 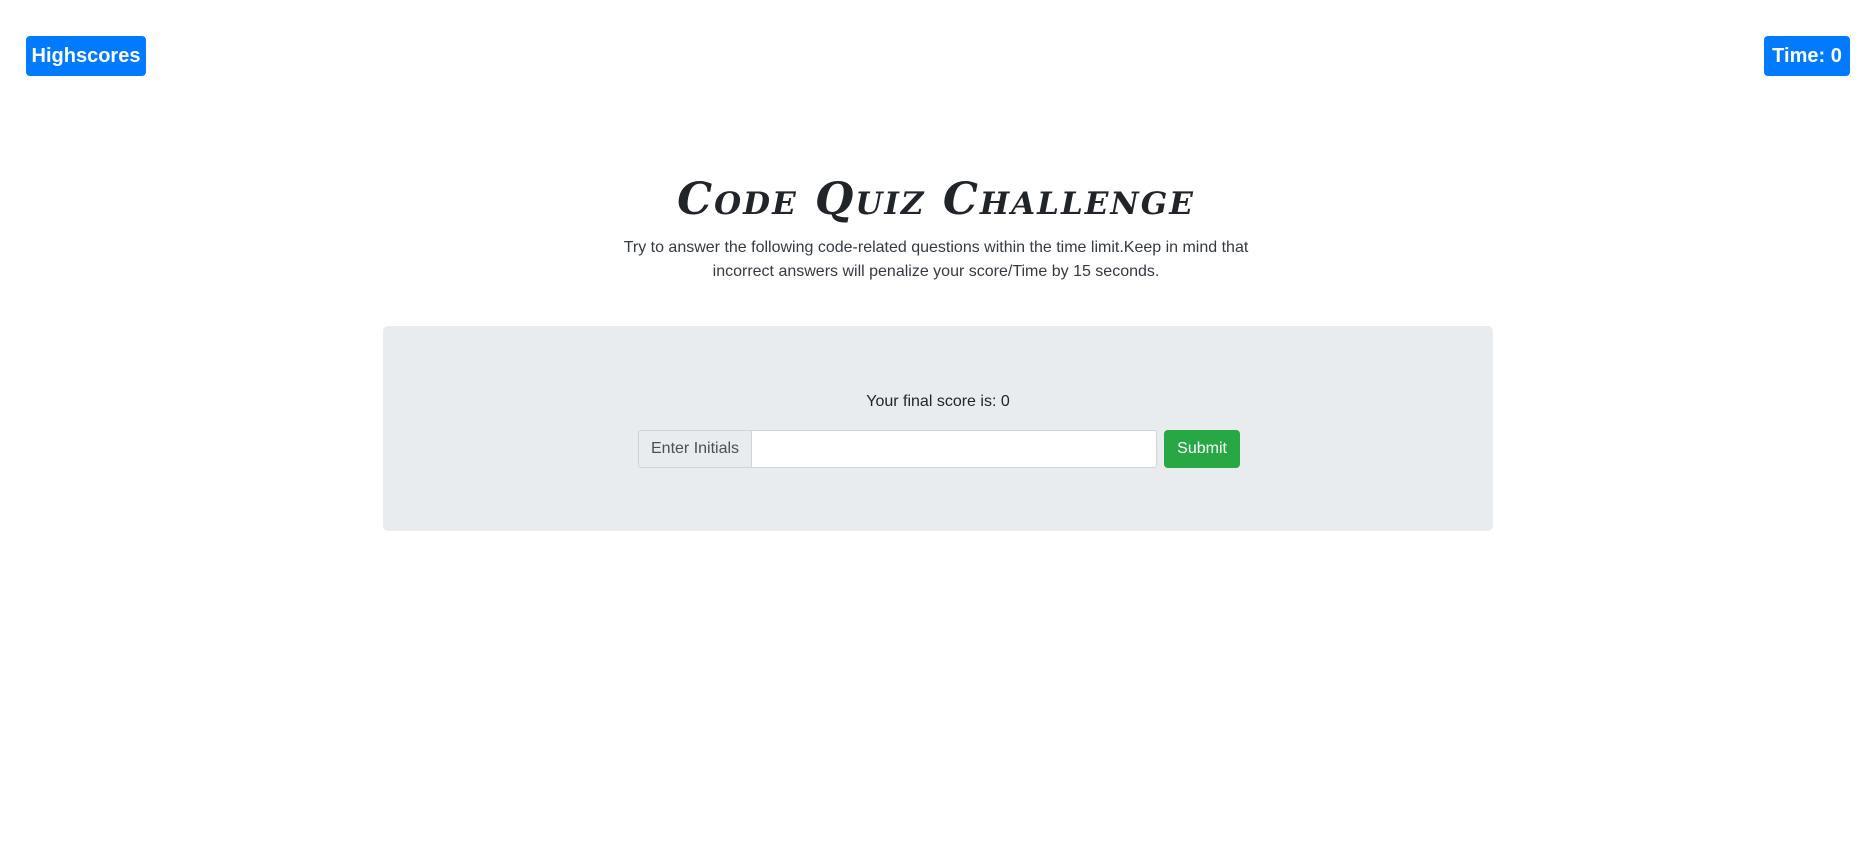 What do you see at coordinates (936, 55) in the screenshot?
I see `top-bar: Highscores Time: 0` at bounding box center [936, 55].